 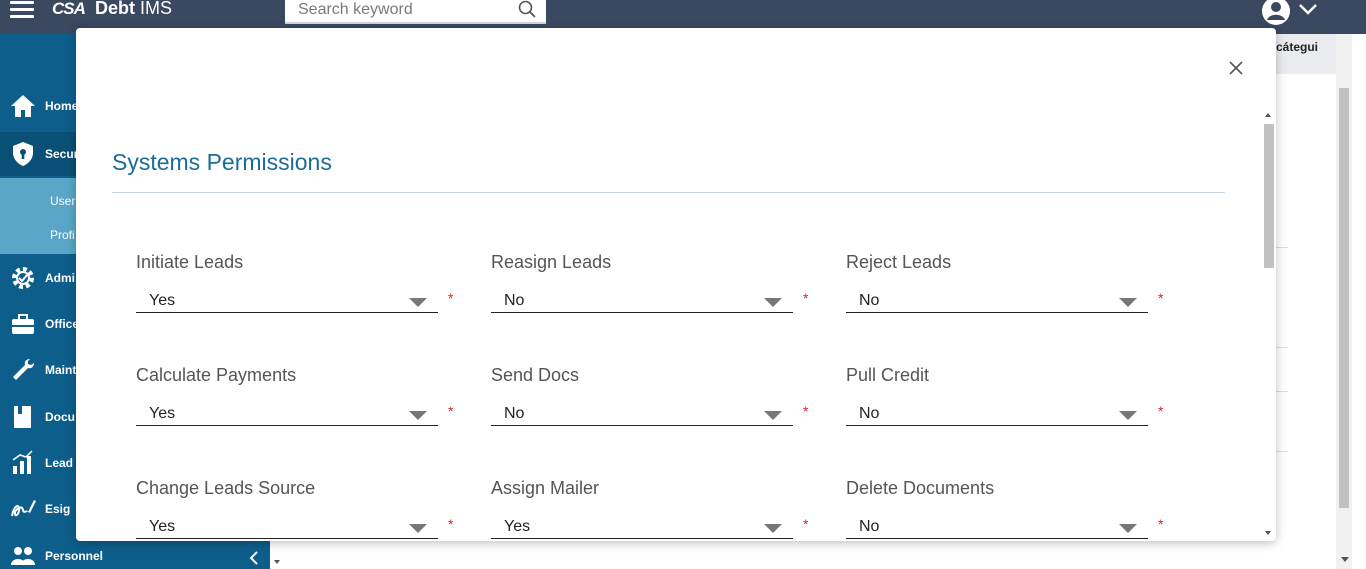 I want to click on sidebar-item-label: Secur, so click(x=62, y=154).